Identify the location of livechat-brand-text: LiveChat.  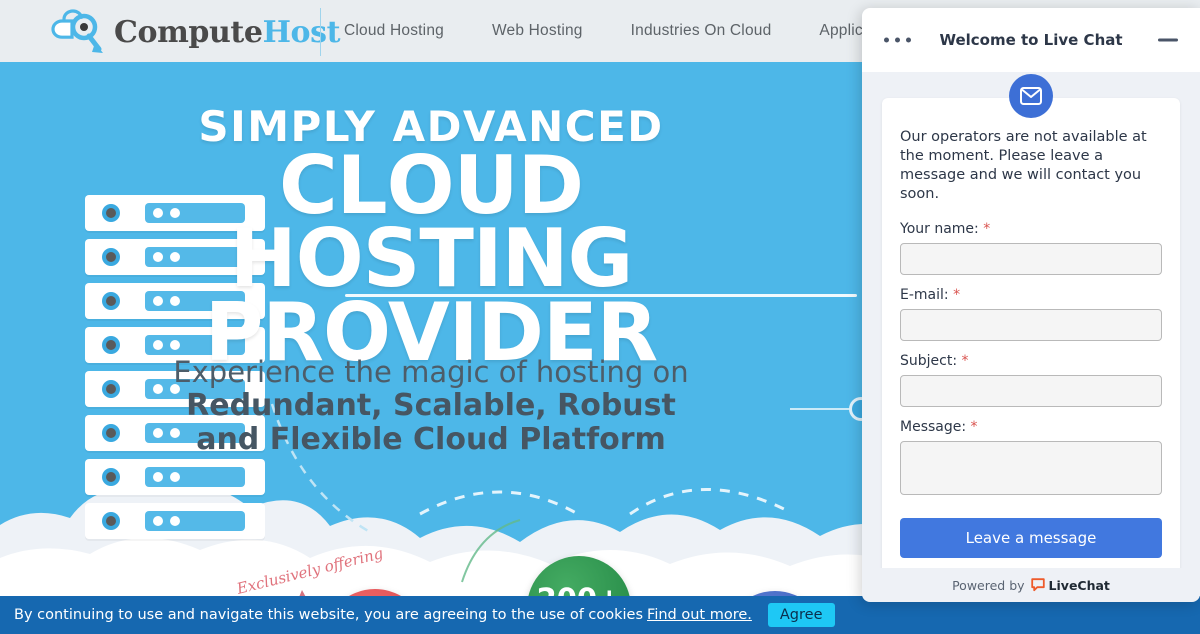
(1079, 585).